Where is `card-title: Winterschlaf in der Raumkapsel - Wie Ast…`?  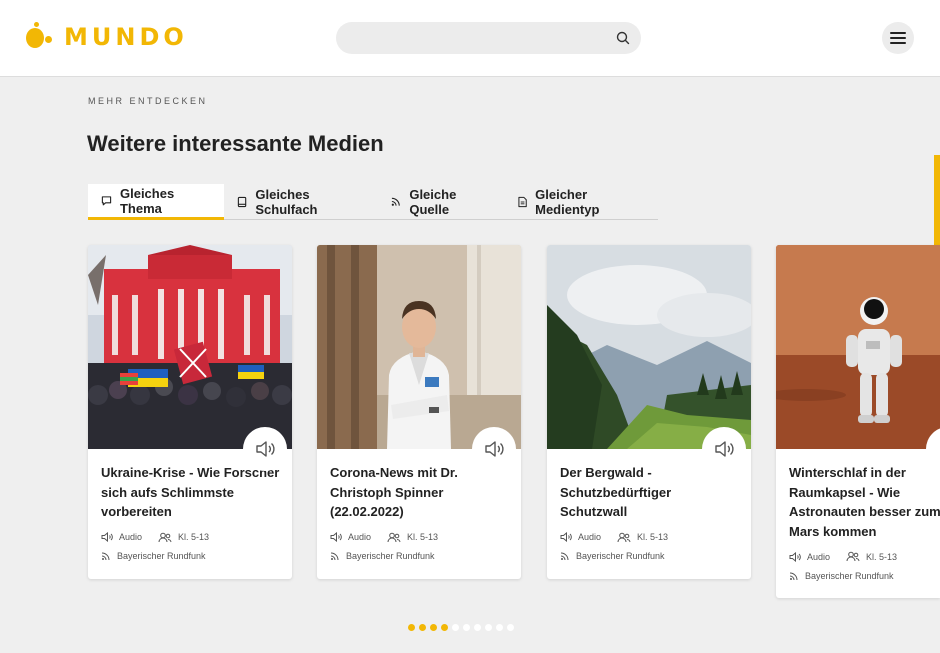
card-title: Winterschlaf in der Raumkapsel - Wie Ast… is located at coordinates (858, 495).